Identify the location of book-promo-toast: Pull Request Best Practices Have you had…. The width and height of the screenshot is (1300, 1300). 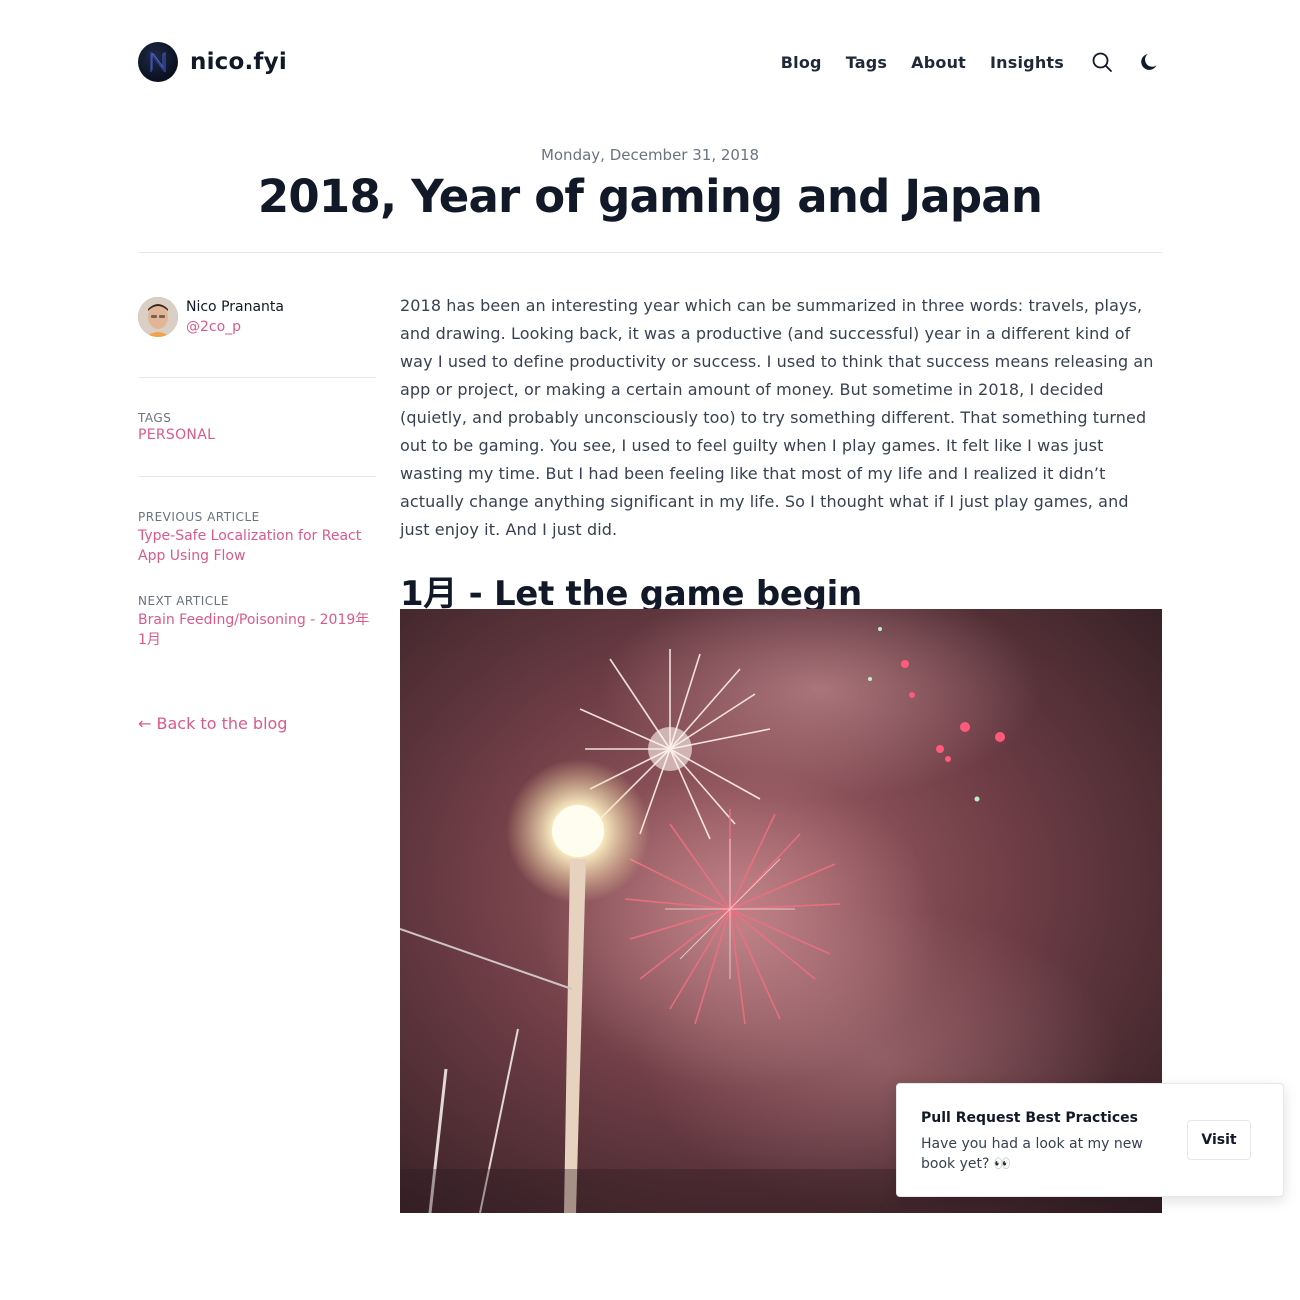
(1090, 1140).